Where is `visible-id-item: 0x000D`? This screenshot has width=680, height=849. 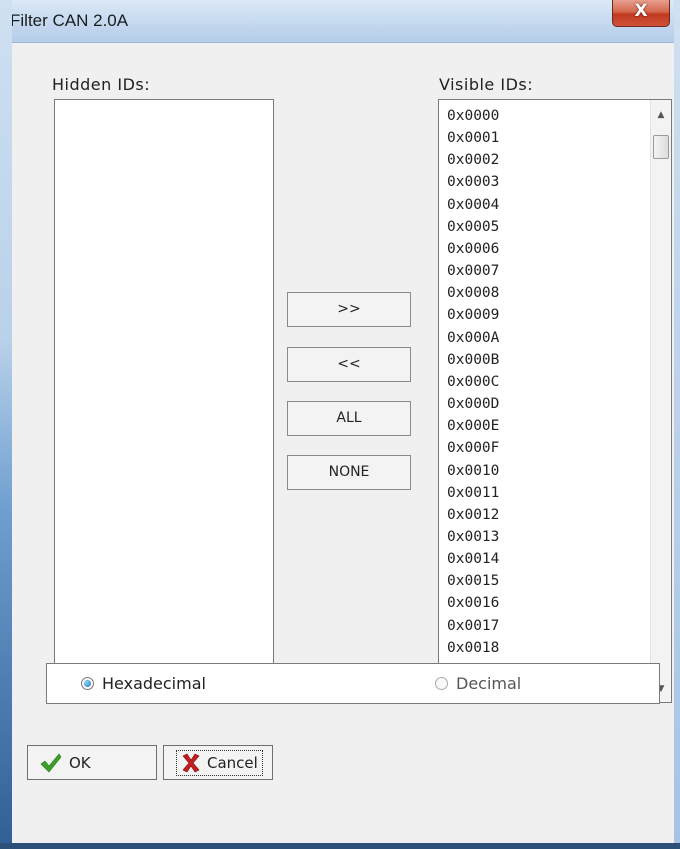 visible-id-item: 0x000D is located at coordinates (547, 404).